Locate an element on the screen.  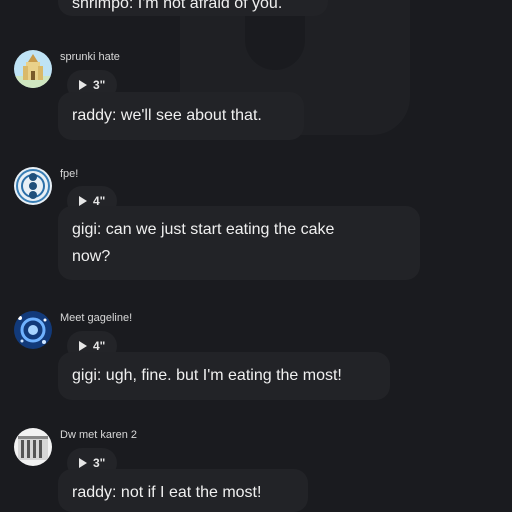
message-text-line: gigi: can we just start eating the cake is located at coordinates (203, 229).